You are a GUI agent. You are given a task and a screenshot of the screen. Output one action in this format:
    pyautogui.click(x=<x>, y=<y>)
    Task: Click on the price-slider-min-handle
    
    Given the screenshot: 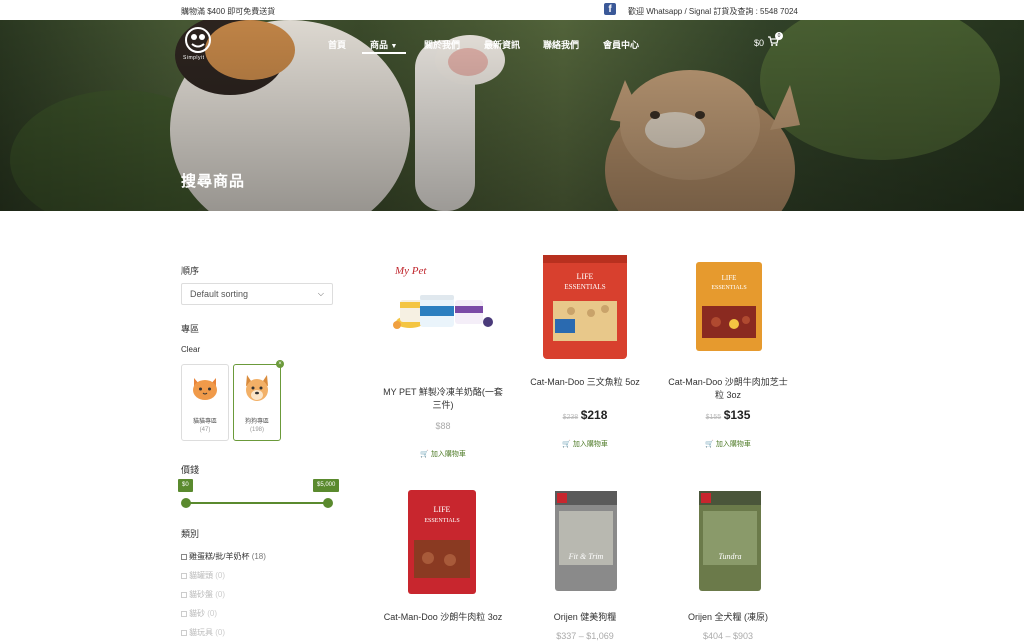 What is the action you would take?
    pyautogui.click(x=186, y=503)
    